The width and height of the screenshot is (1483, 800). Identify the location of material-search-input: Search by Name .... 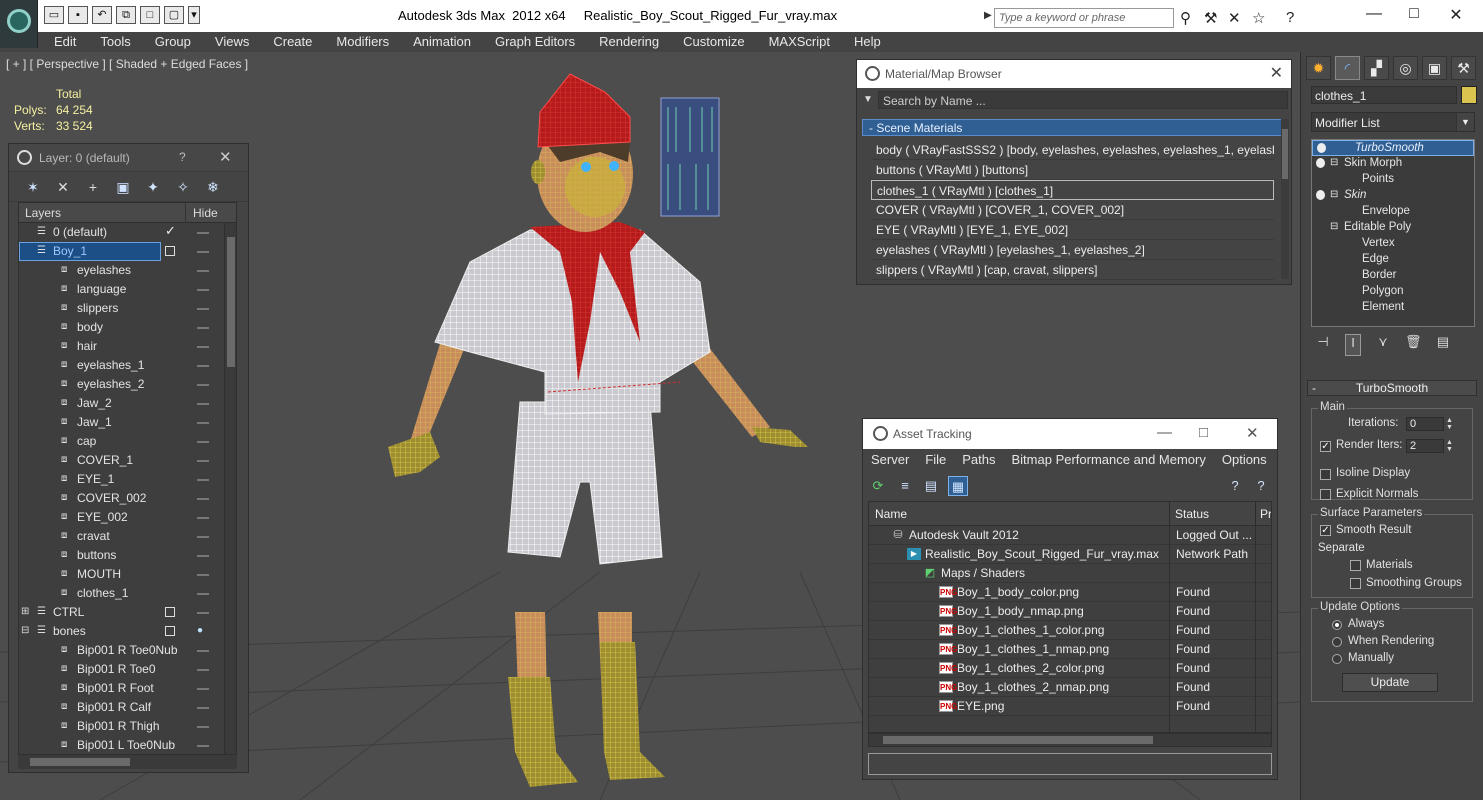
(1083, 100).